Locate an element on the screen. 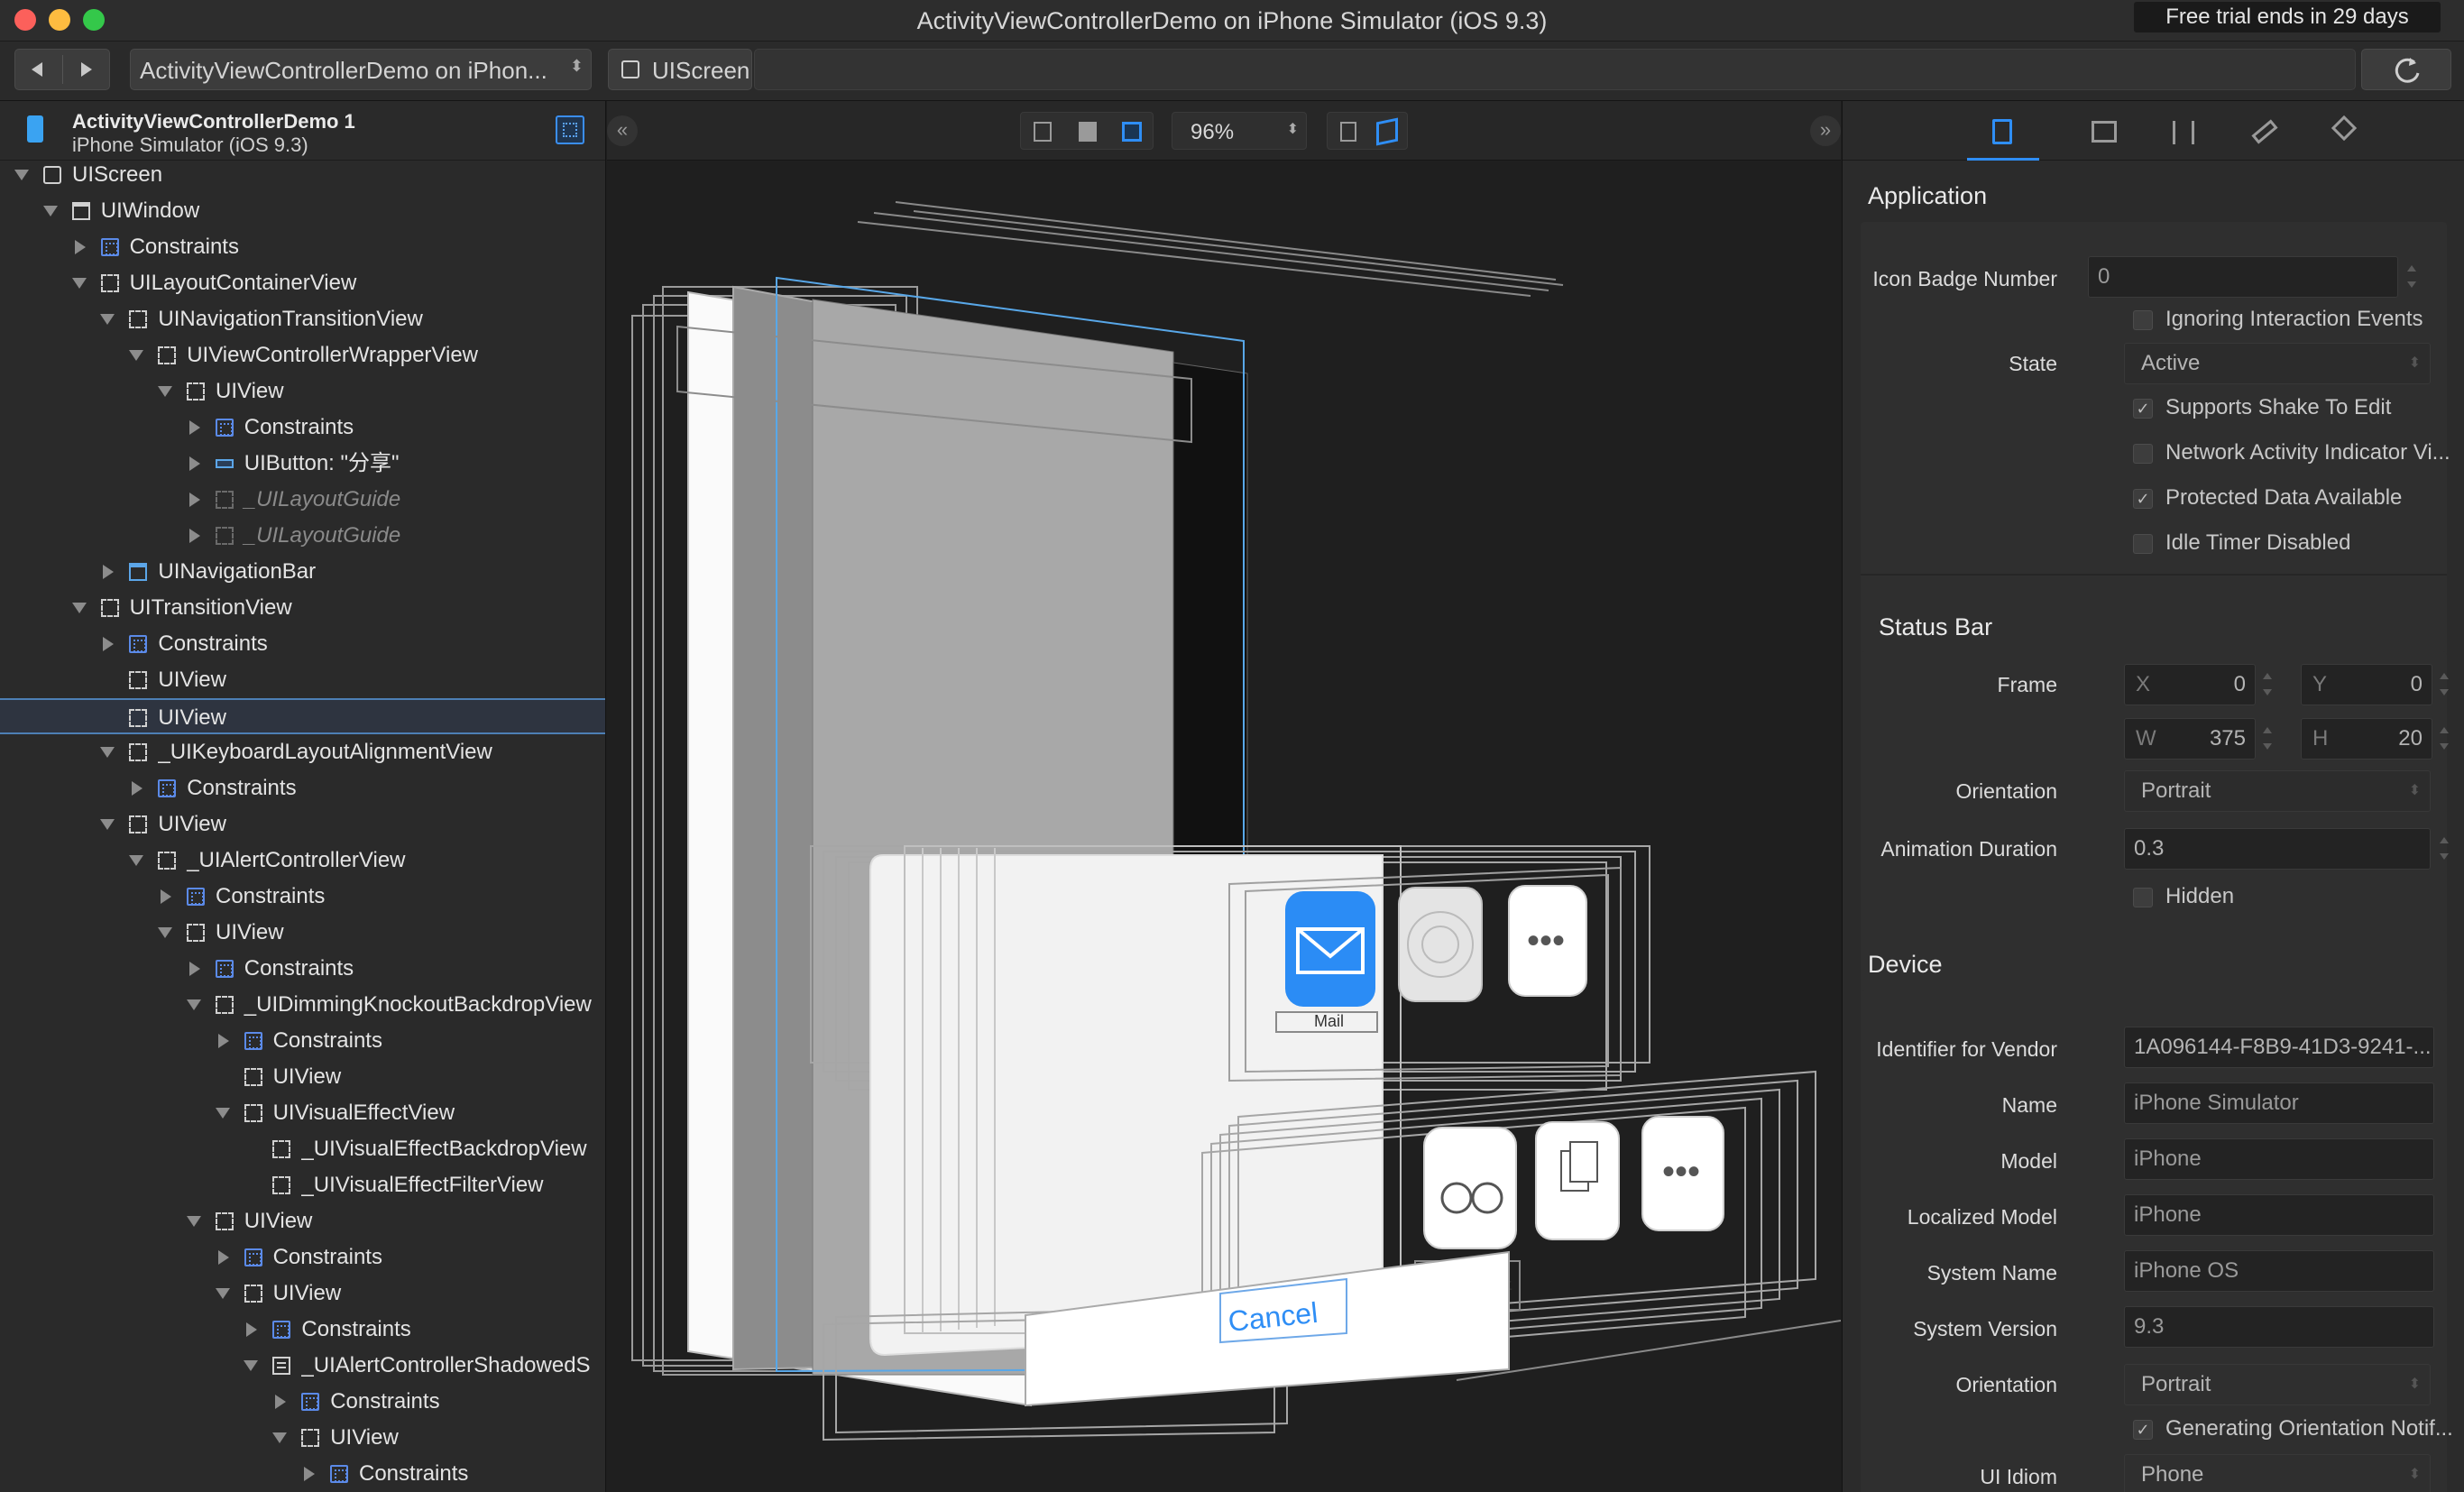 The height and width of the screenshot is (1492, 2464). idiom-popup: Phone is located at coordinates (2278, 1473).